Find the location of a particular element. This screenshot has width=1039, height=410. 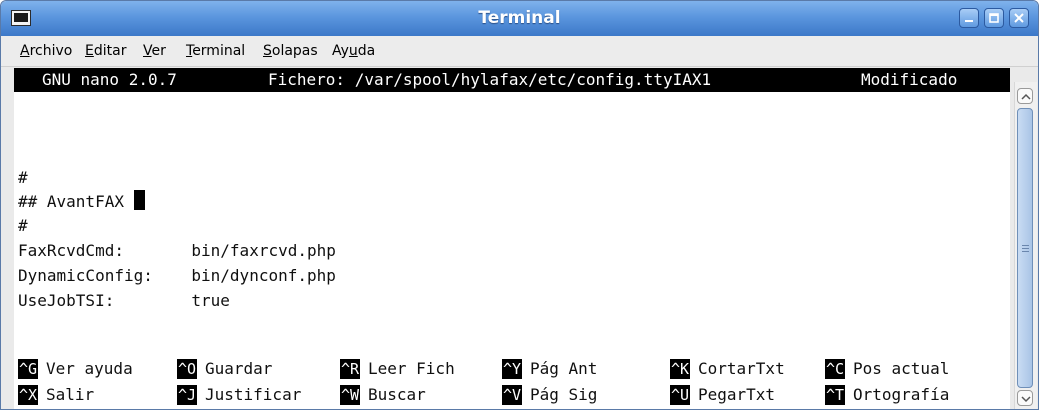

editor-line: FaxRcvdCmd: bin/faxrcvd.php is located at coordinates (177, 250).